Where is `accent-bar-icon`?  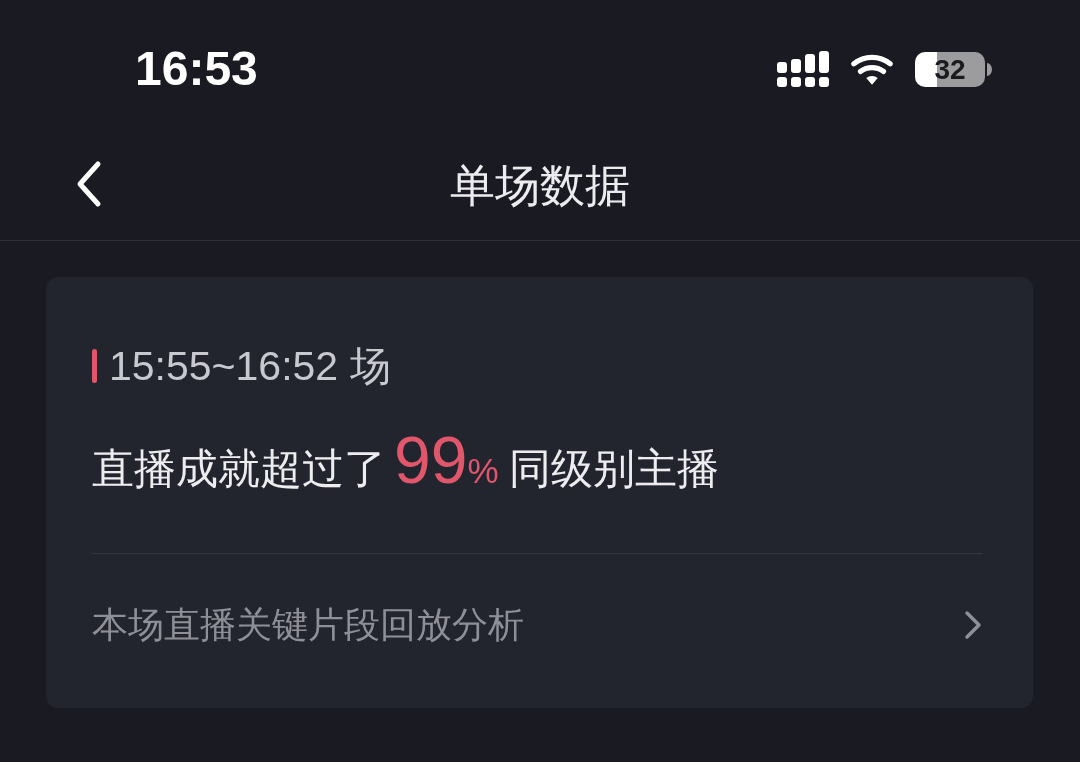
accent-bar-icon is located at coordinates (94, 366).